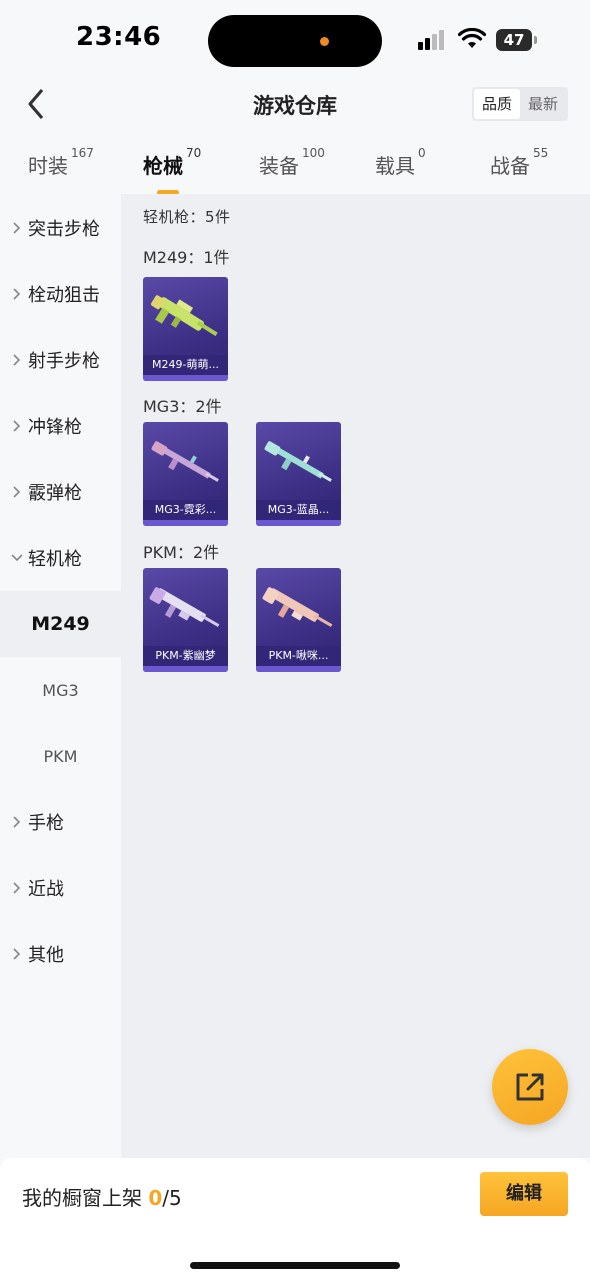 This screenshot has width=590, height=1280. What do you see at coordinates (472, 38) in the screenshot?
I see `wifi-icon` at bounding box center [472, 38].